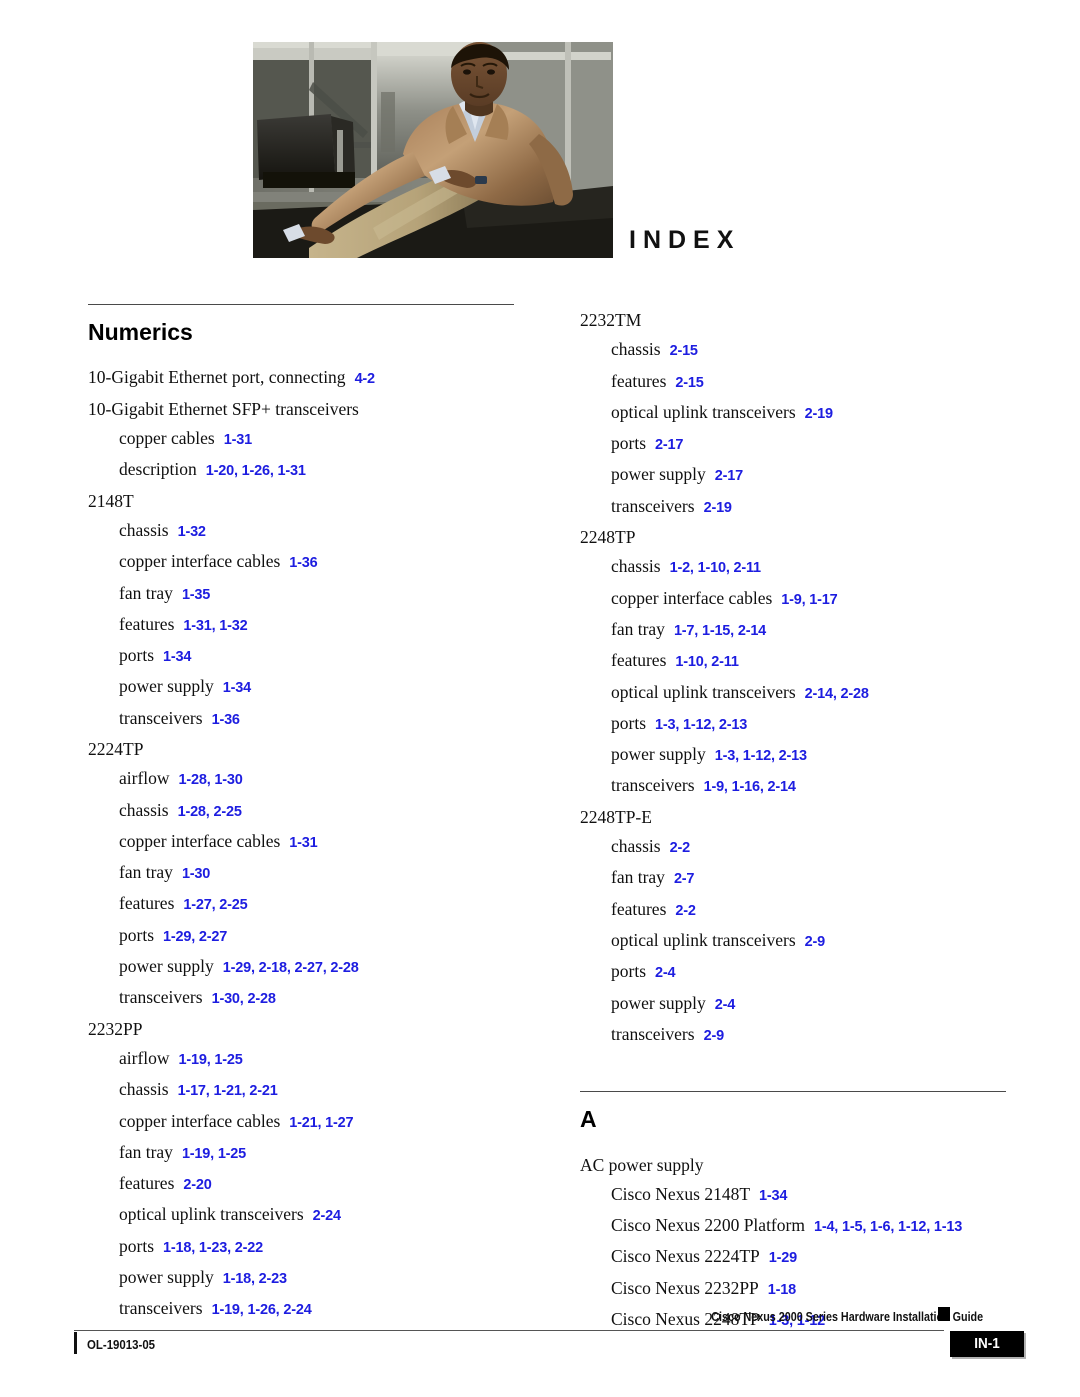 The width and height of the screenshot is (1080, 1397). Describe the element at coordinates (812, 1257) in the screenshot. I see `index-entry: Cisco Nexus 2224TP 1-29` at that location.